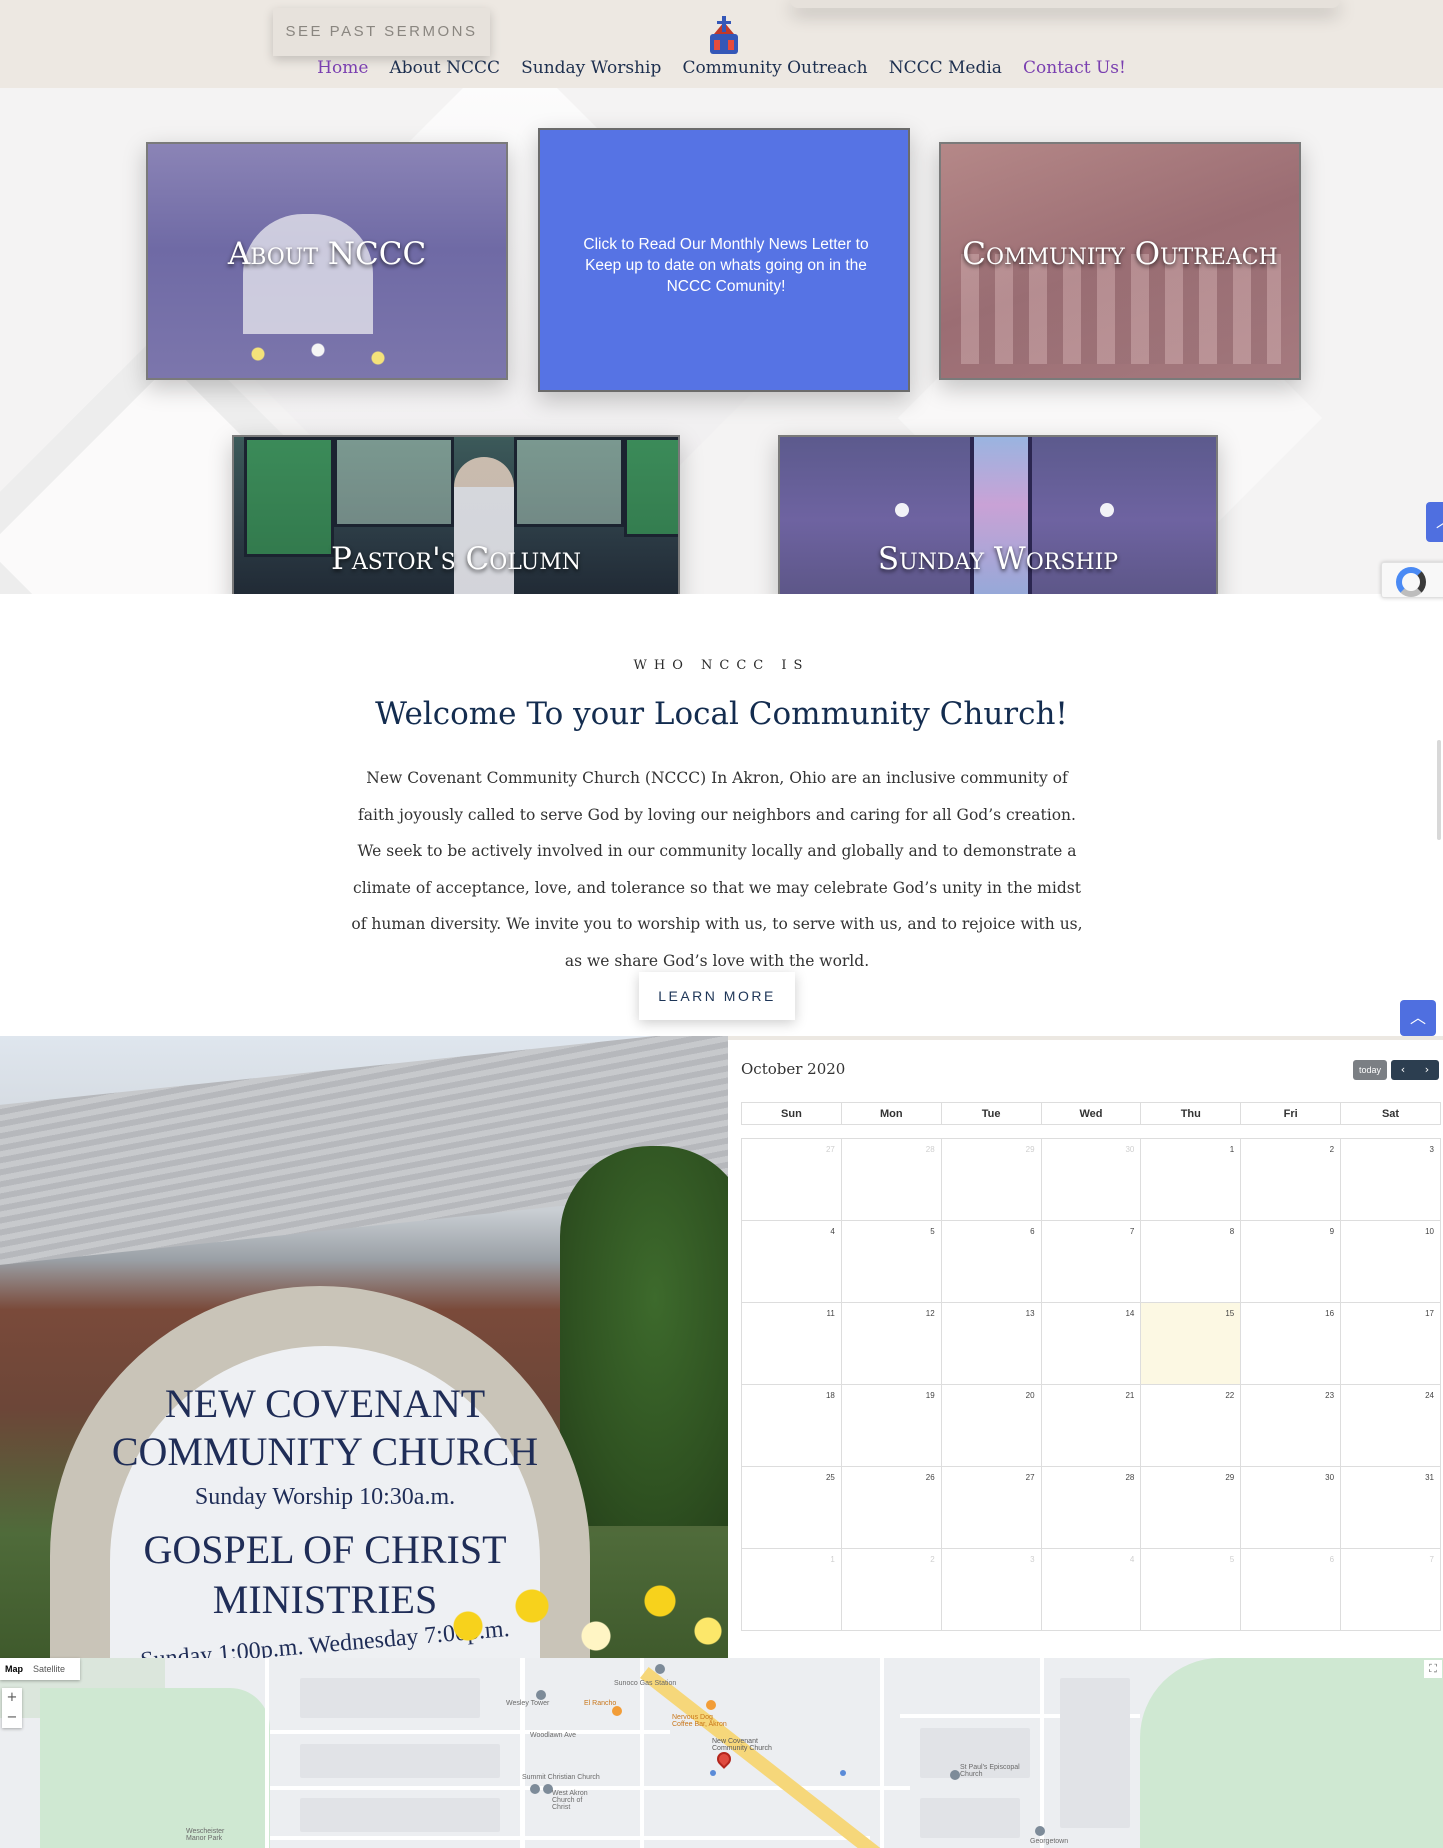 This screenshot has height=1848, width=1443. Describe the element at coordinates (717, 996) in the screenshot. I see `learn-more-button: LEARN MORE` at that location.